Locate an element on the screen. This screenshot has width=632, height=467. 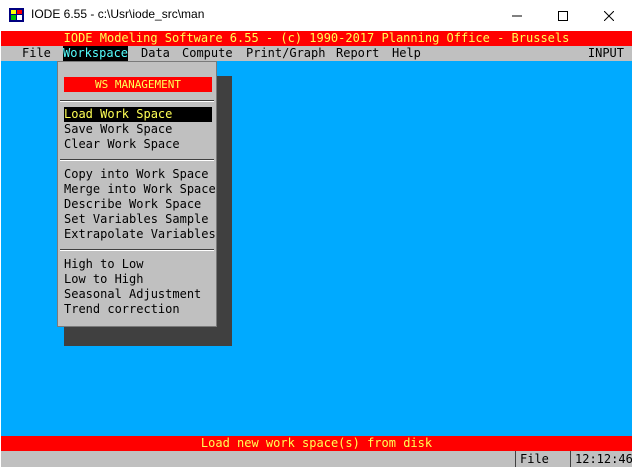
status-clock: 12:12:46 is located at coordinates (601, 459).